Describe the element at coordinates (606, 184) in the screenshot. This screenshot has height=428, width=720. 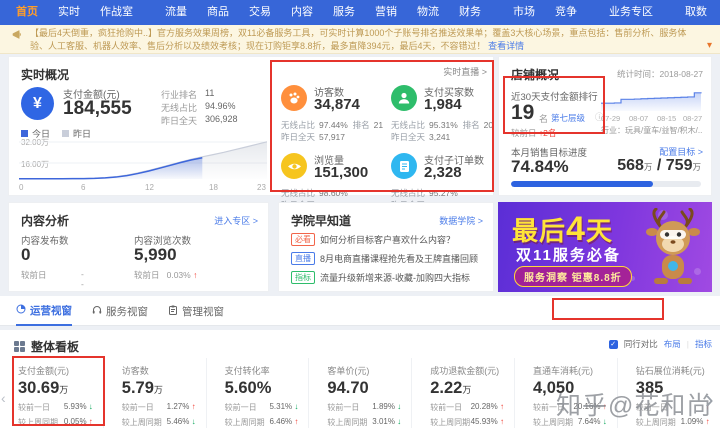
I see `goal-progress-bar` at that location.